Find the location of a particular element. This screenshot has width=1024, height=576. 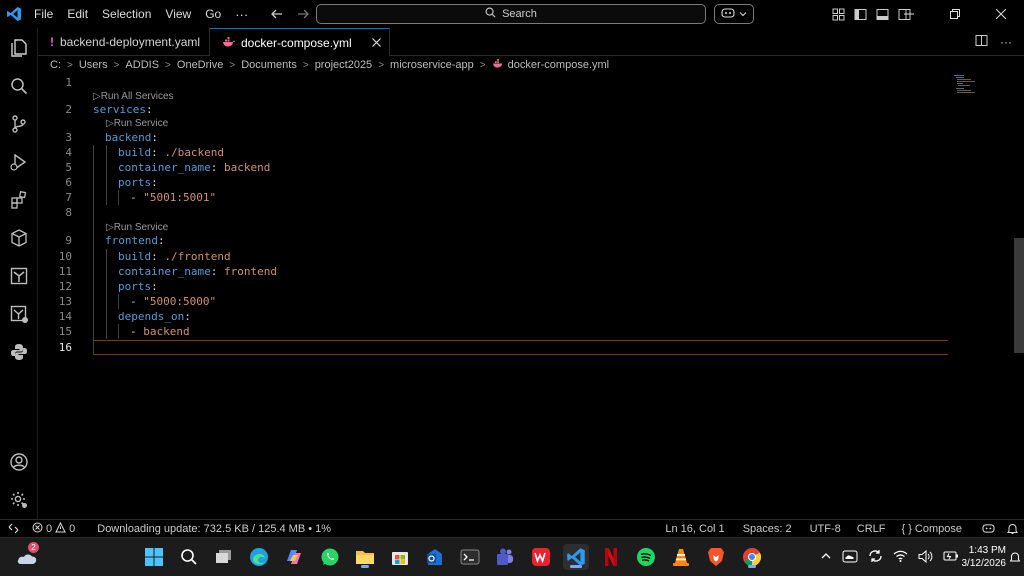

file-explorer-icon is located at coordinates (365, 557).